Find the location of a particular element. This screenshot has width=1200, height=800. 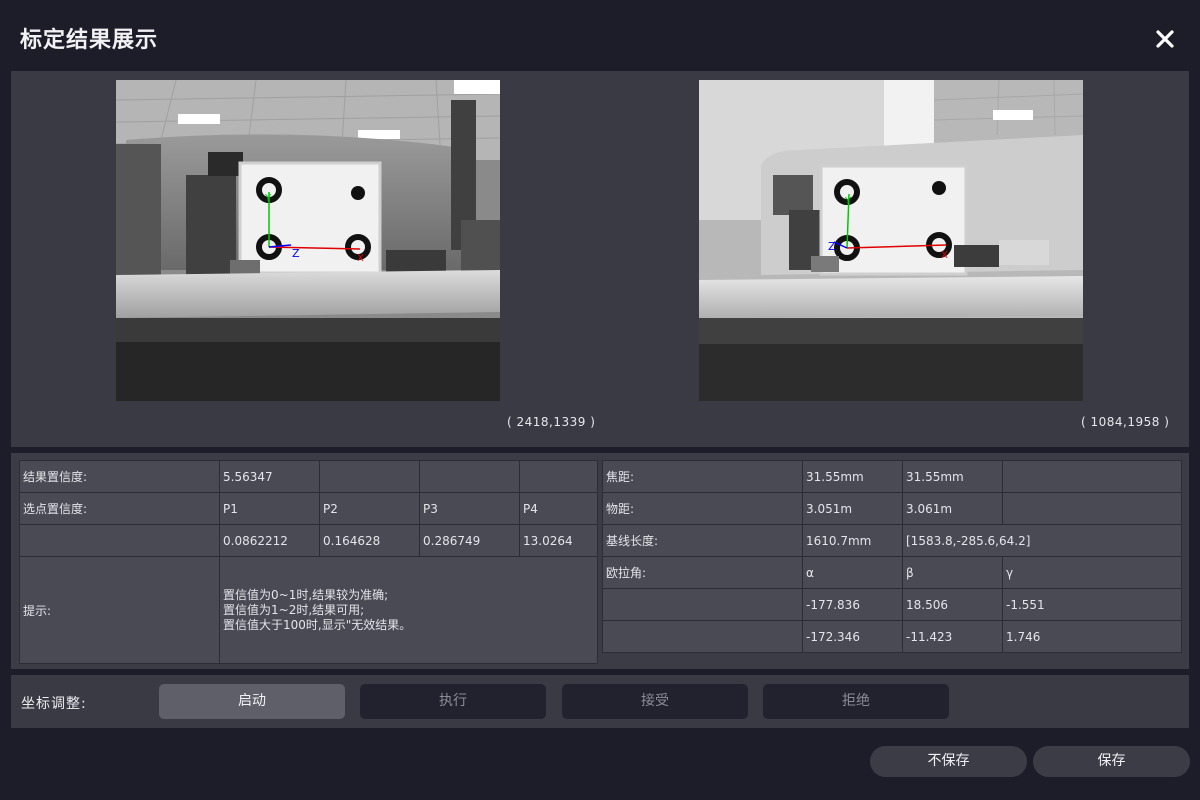

reject-button: 拒绝 is located at coordinates (856, 701).